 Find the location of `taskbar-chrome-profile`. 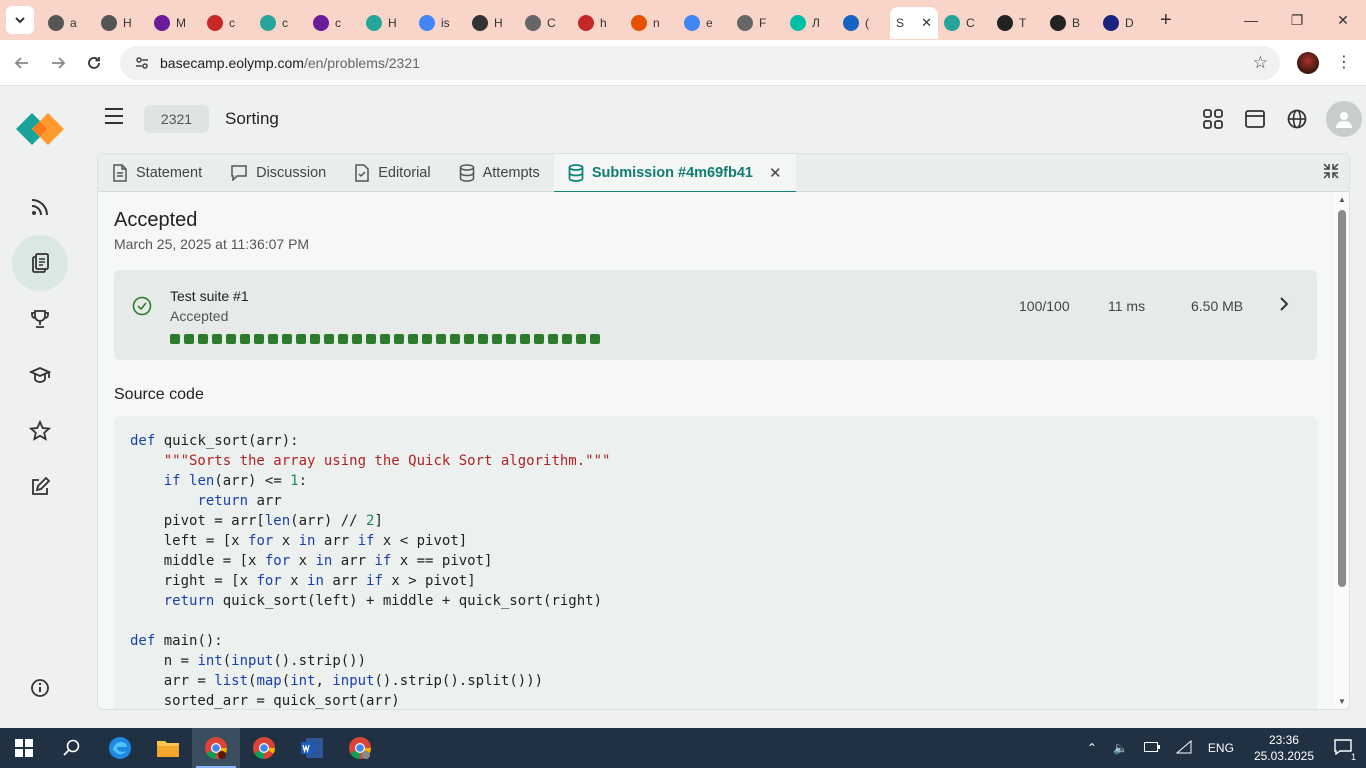

taskbar-chrome-profile is located at coordinates (360, 748).